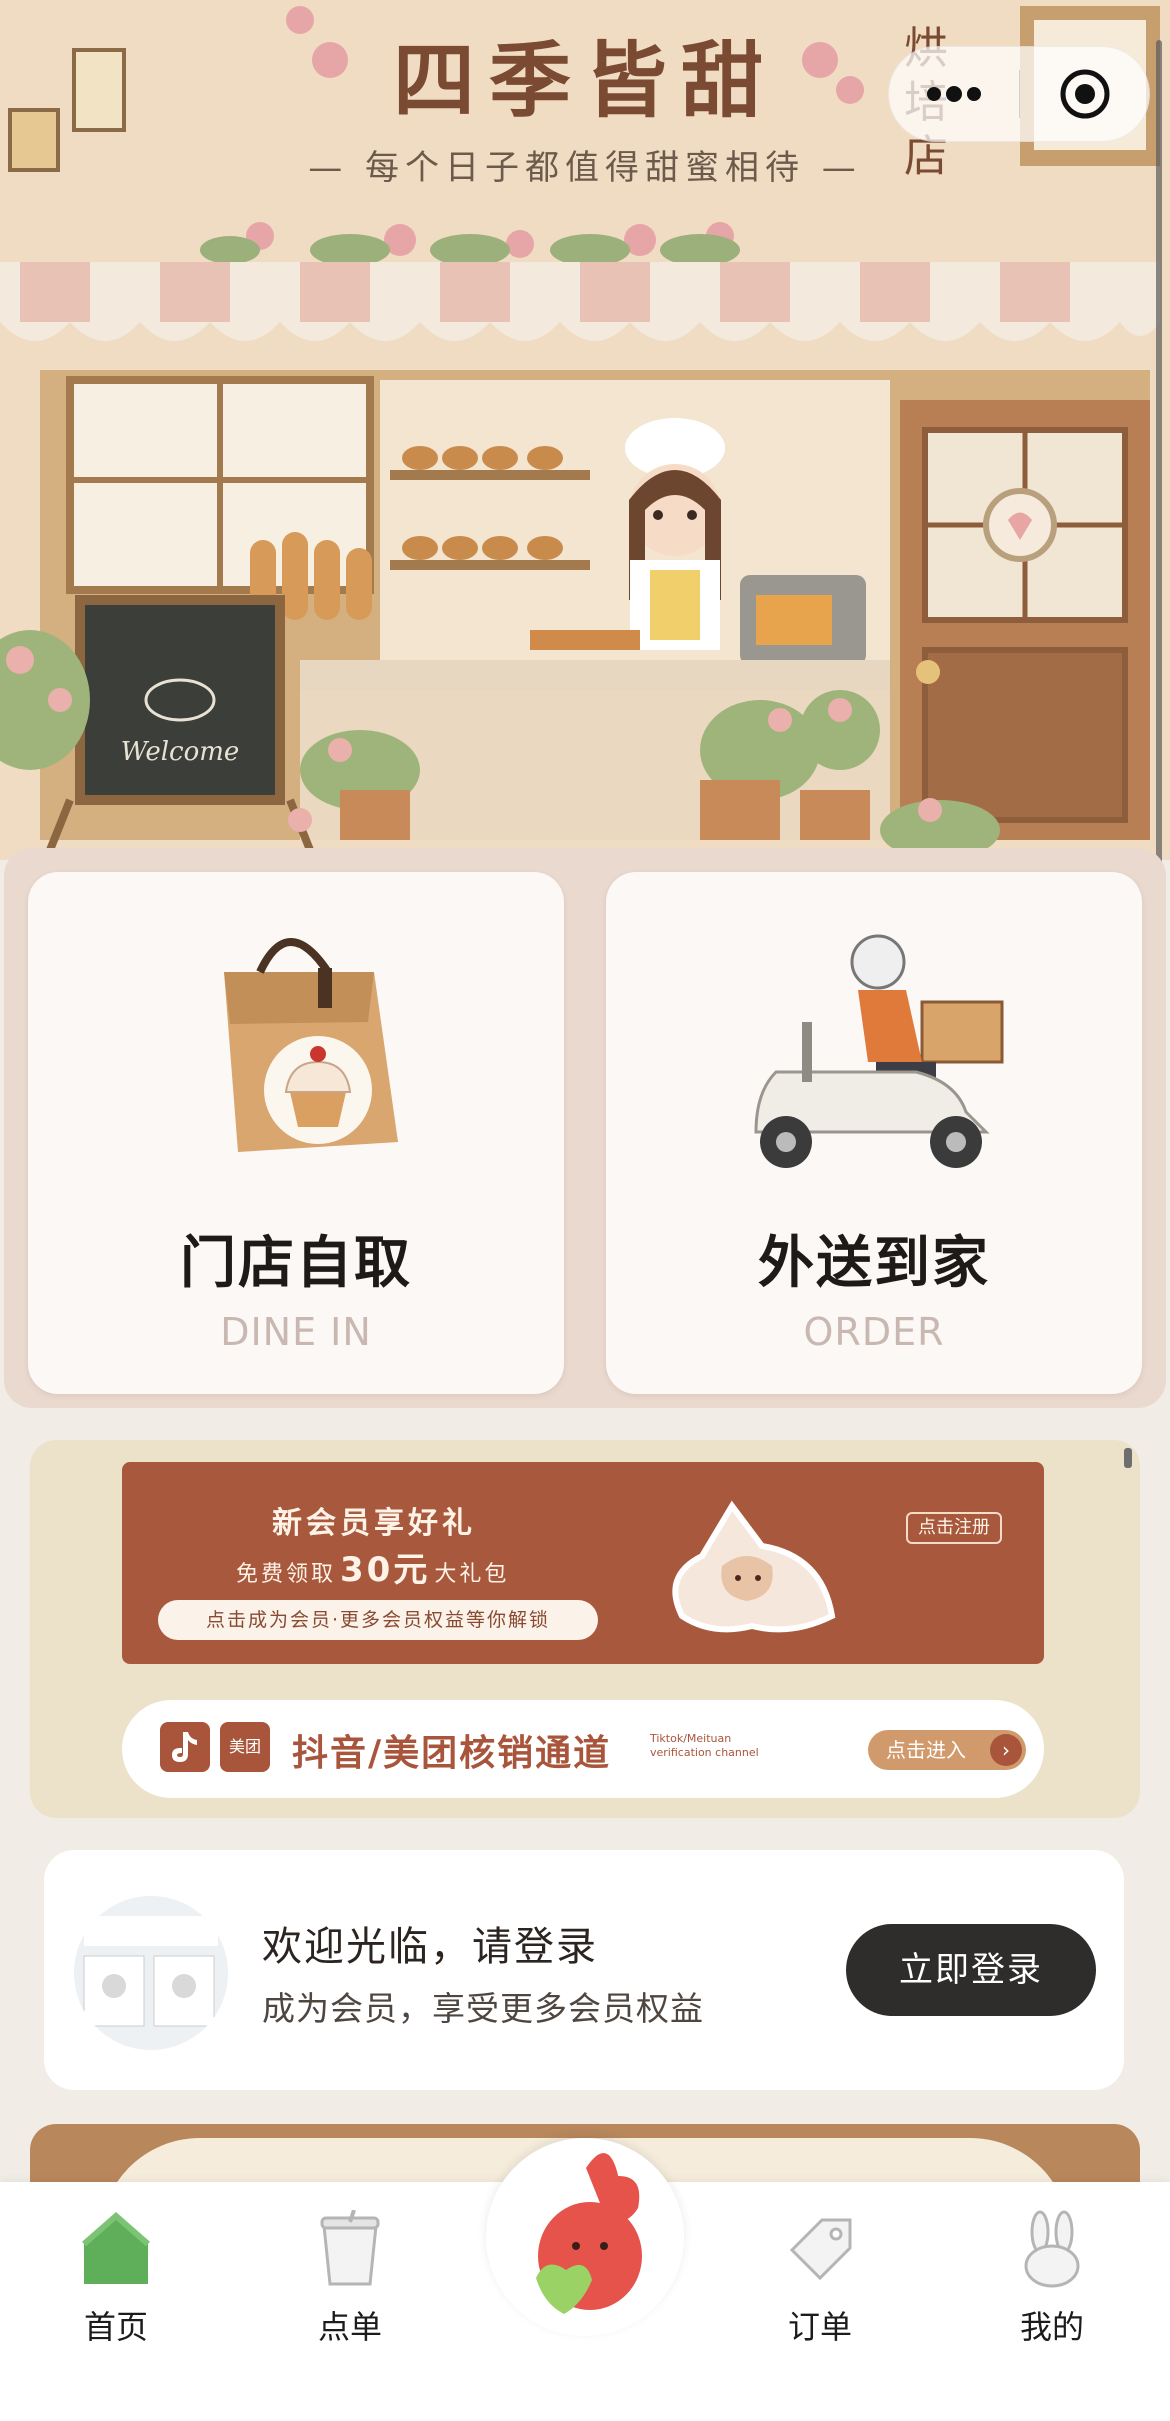 This screenshot has width=1170, height=2421. Describe the element at coordinates (971, 1970) in the screenshot. I see `login-button: 立即登录` at that location.